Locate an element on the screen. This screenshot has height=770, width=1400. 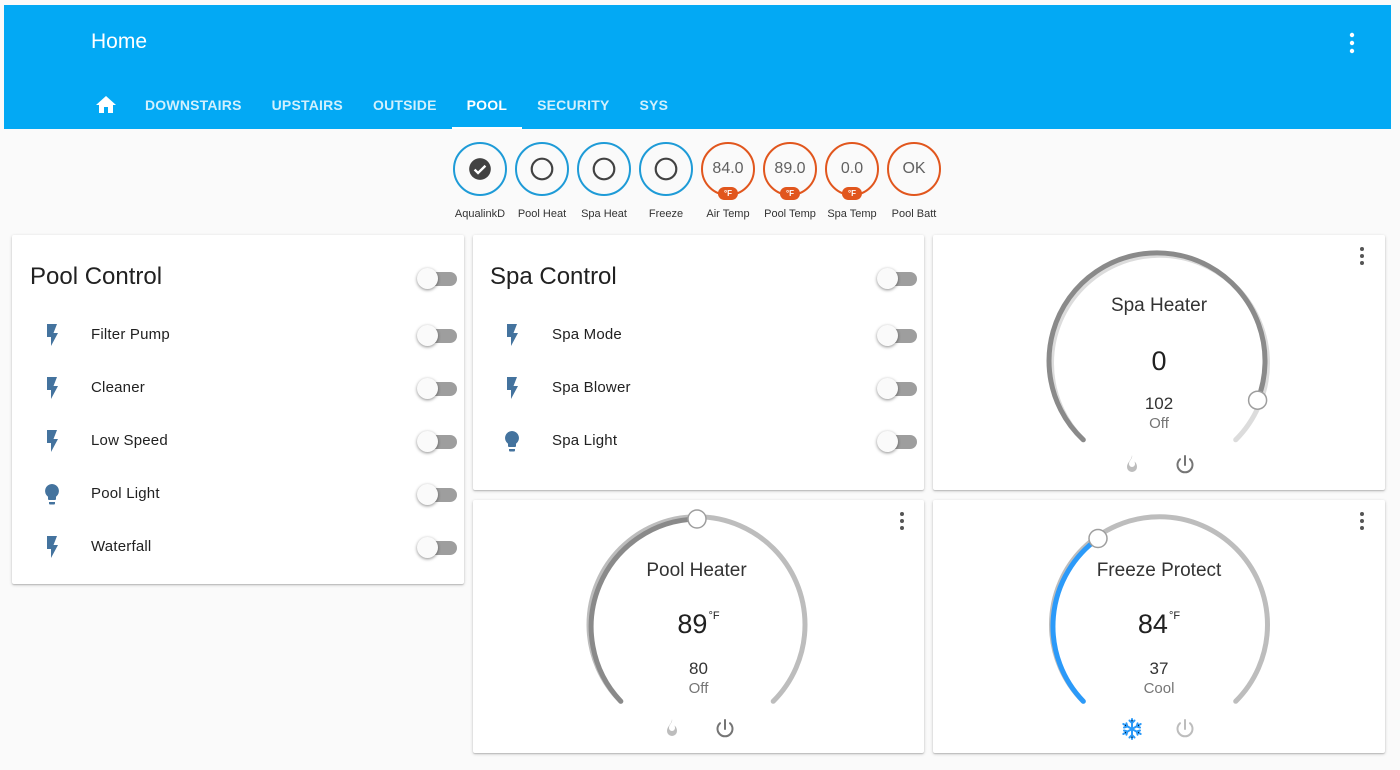
badge-pool-heat: Pool Heat is located at coordinates (542, 181).